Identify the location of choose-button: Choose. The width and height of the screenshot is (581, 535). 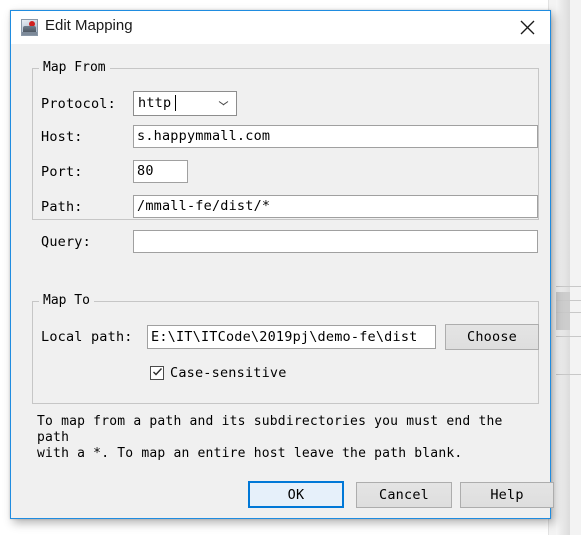
(492, 337).